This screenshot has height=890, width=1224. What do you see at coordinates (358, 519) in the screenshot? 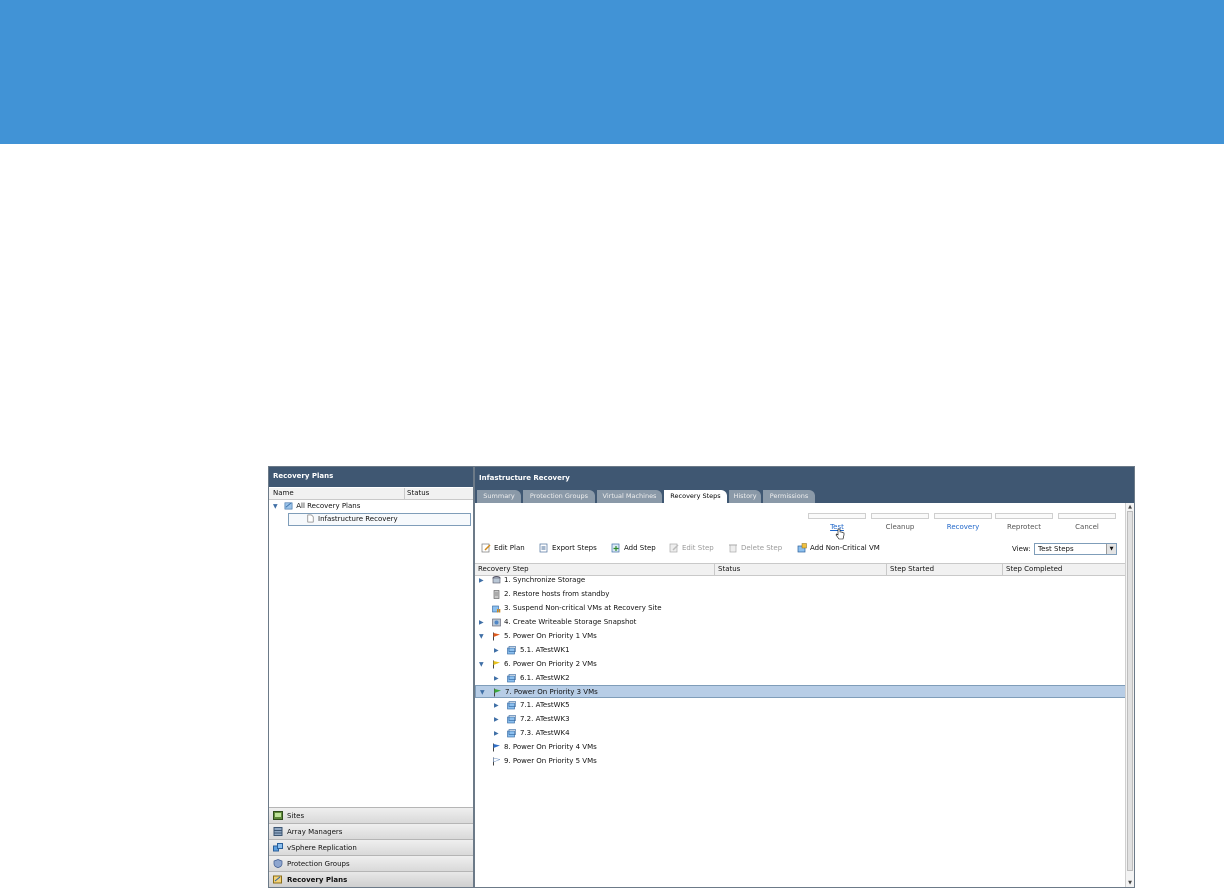
I see `tree-item-label: Infastructure Recovery` at bounding box center [358, 519].